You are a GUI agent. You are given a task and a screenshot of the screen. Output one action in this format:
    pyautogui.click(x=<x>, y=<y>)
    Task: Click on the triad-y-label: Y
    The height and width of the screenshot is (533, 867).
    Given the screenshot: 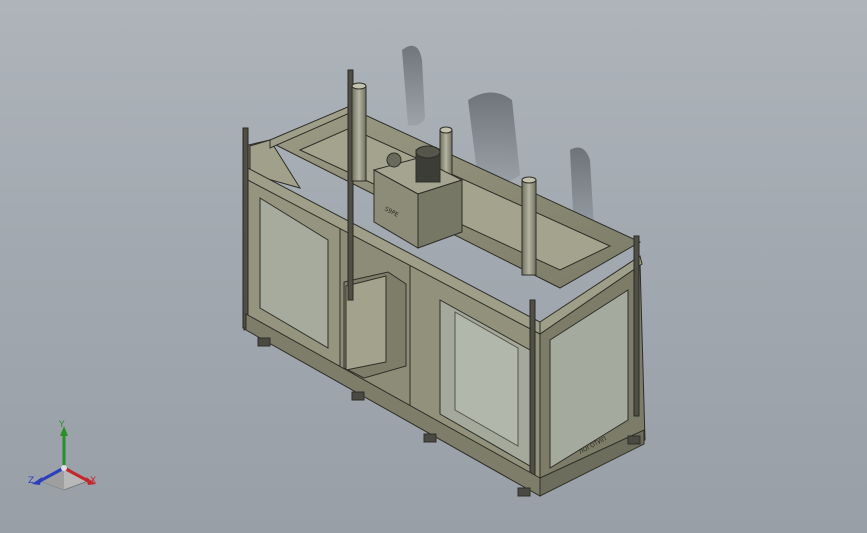 What is the action you would take?
    pyautogui.click(x=62, y=425)
    